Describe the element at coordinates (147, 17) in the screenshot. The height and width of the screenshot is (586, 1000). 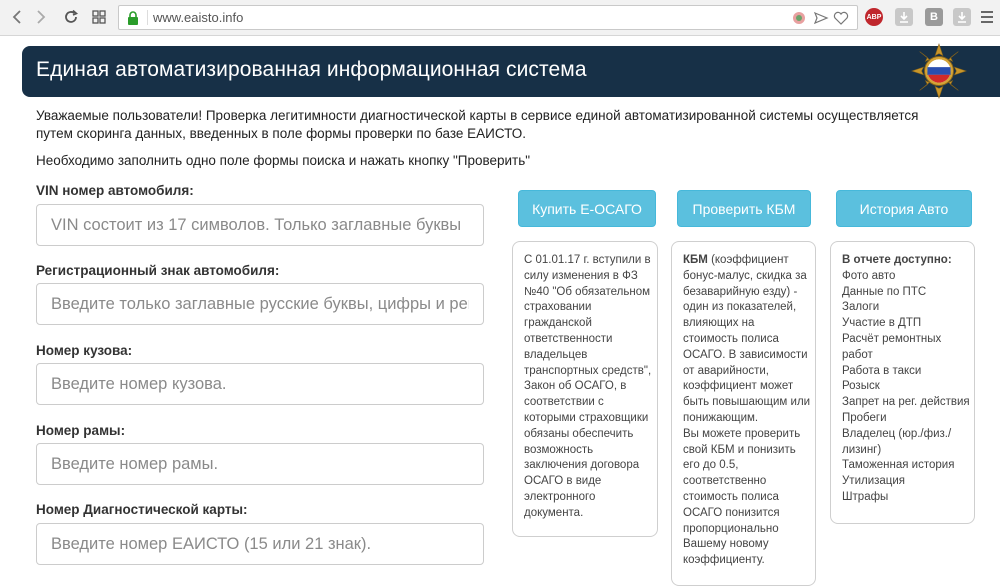
I see `address-separator` at that location.